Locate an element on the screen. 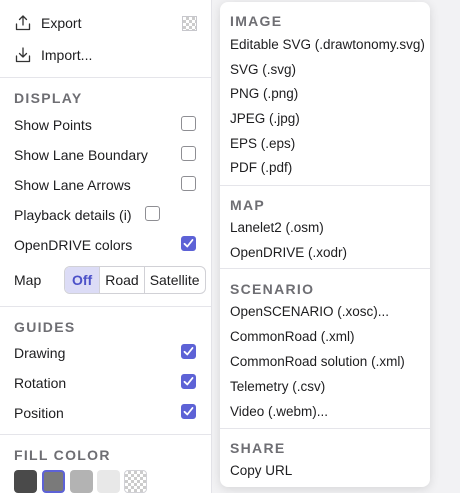 The width and height of the screenshot is (460, 493). show-lane-boundary-label: Show Lane Boundary is located at coordinates (81, 155).